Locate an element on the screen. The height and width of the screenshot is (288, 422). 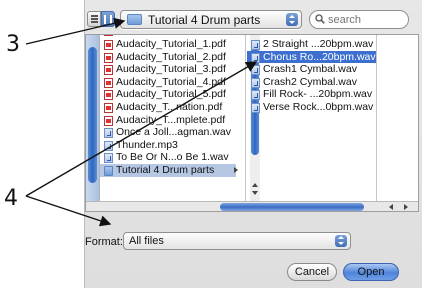
list-item: Audacity_T...nation.pdf is located at coordinates (168, 107).